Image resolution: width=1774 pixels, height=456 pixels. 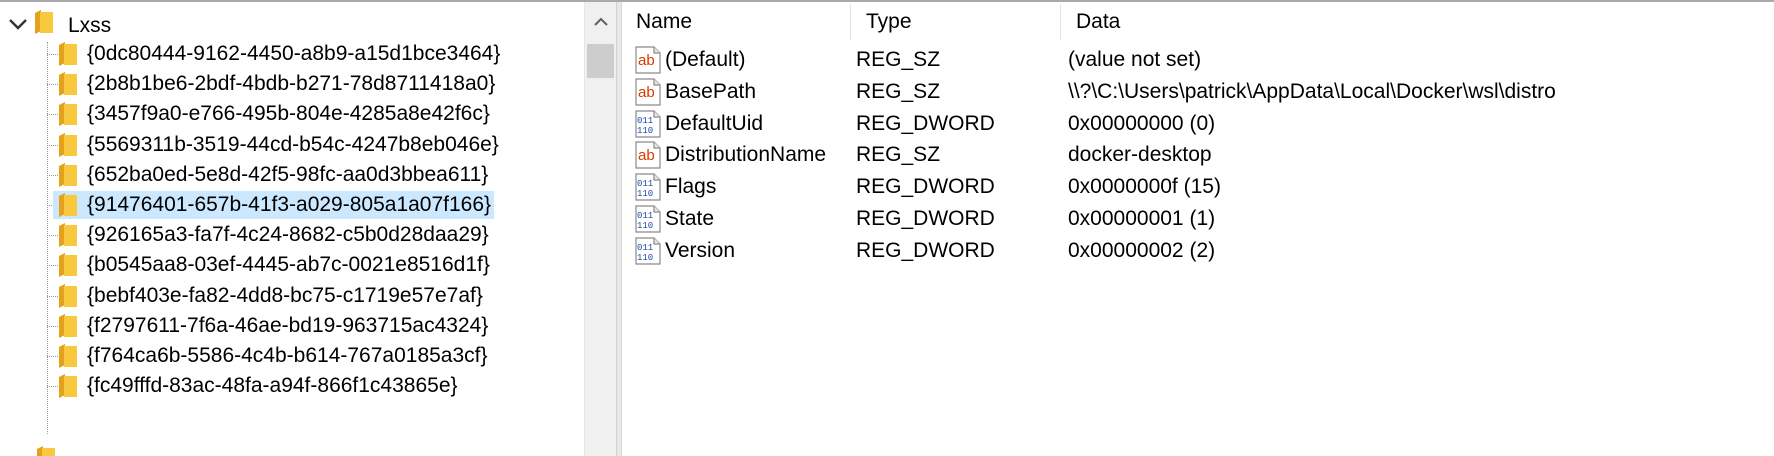 I want to click on tree-node-guid: {652ba0ed-5e8d-42f5-98fc-aa0d3bbea611}, so click(x=307, y=175).